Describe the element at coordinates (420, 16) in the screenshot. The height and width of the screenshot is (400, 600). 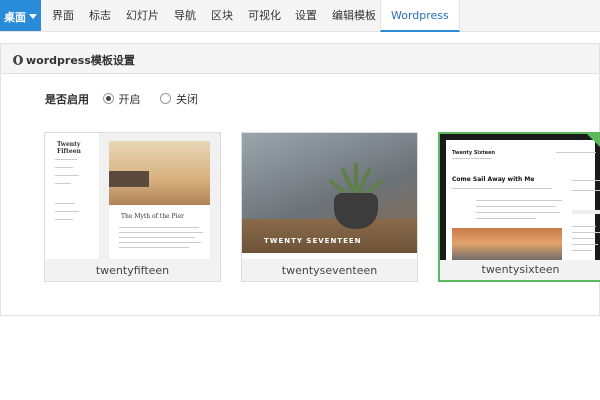
I see `nav-item-wordpress: Wordpress` at that location.